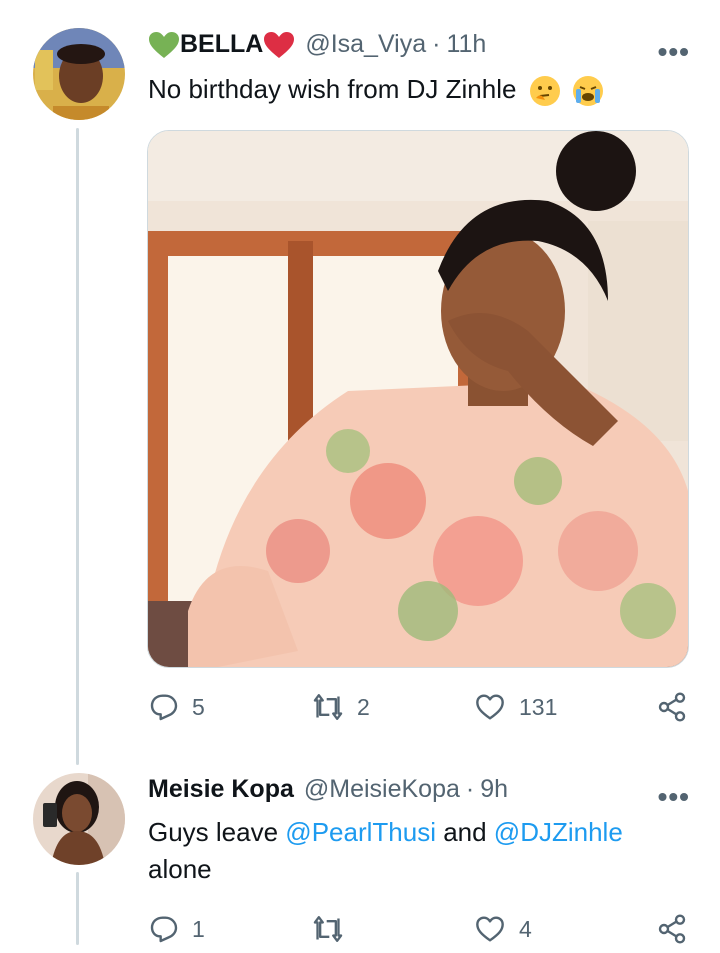 This screenshot has height=953, width=720. Describe the element at coordinates (587, 91) in the screenshot. I see `crying-face-icon` at that location.